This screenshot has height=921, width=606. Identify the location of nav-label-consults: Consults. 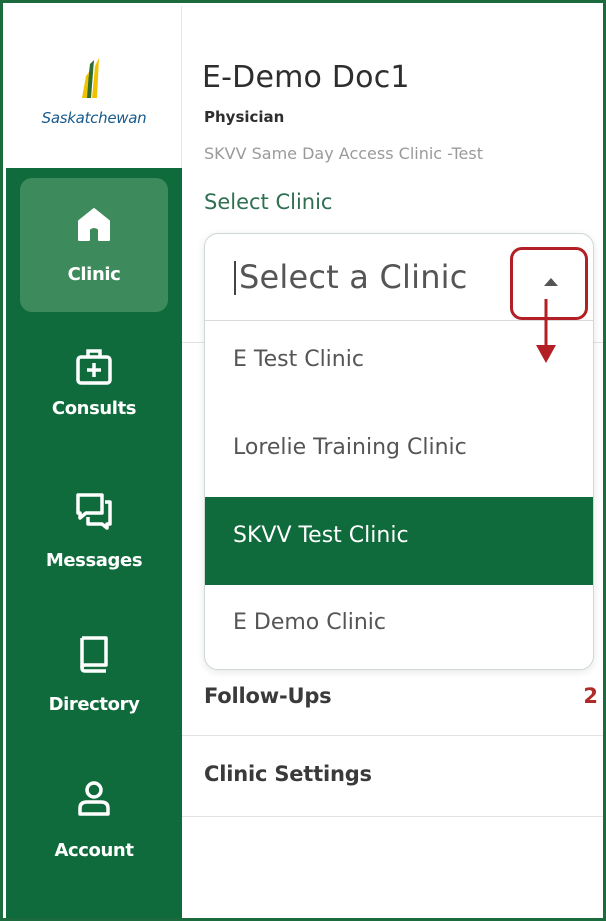
(94, 408).